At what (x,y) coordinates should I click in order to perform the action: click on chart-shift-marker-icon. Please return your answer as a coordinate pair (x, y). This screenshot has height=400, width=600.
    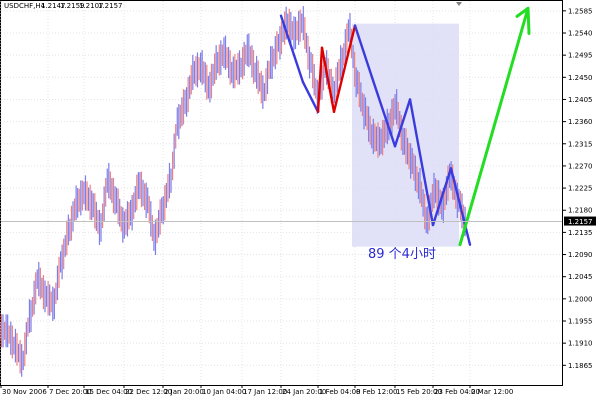
    Looking at the image, I should click on (459, 4).